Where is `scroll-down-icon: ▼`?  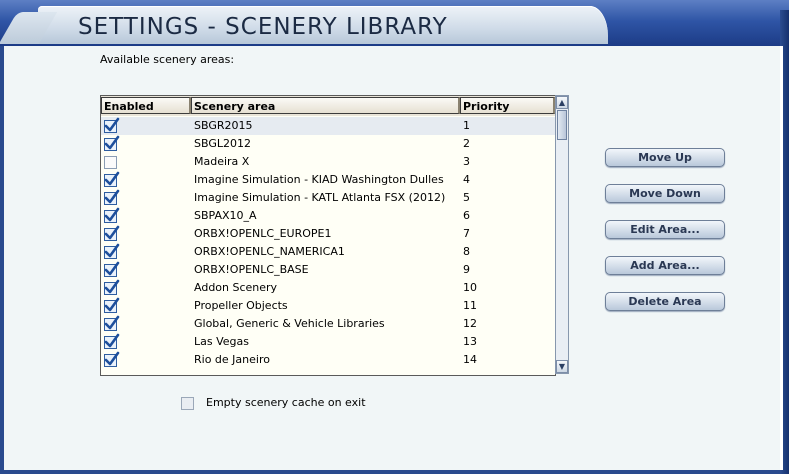
scroll-down-icon: ▼ is located at coordinates (562, 366).